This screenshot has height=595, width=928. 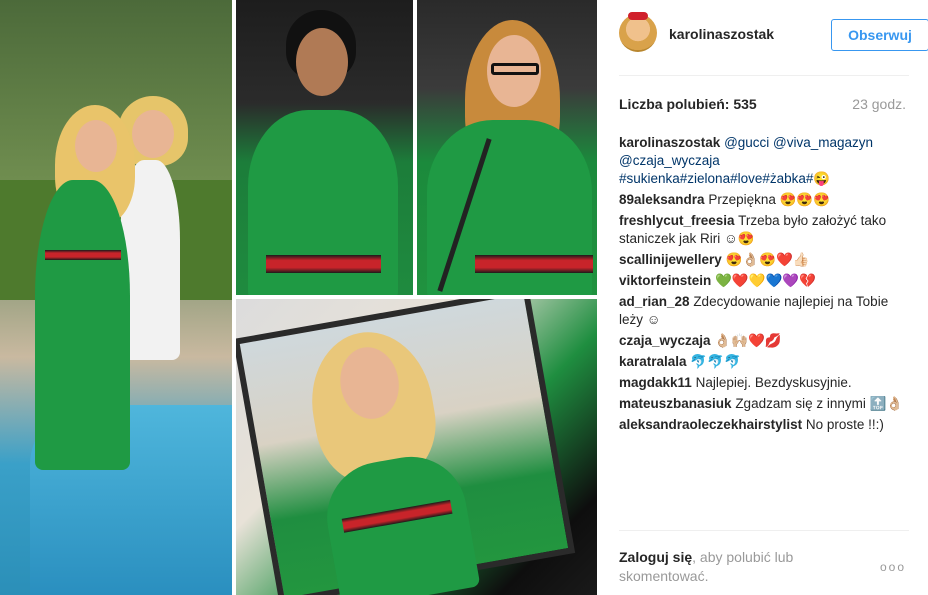 I want to click on comment-text: 💚❤️💛💙💜💔, so click(x=765, y=280).